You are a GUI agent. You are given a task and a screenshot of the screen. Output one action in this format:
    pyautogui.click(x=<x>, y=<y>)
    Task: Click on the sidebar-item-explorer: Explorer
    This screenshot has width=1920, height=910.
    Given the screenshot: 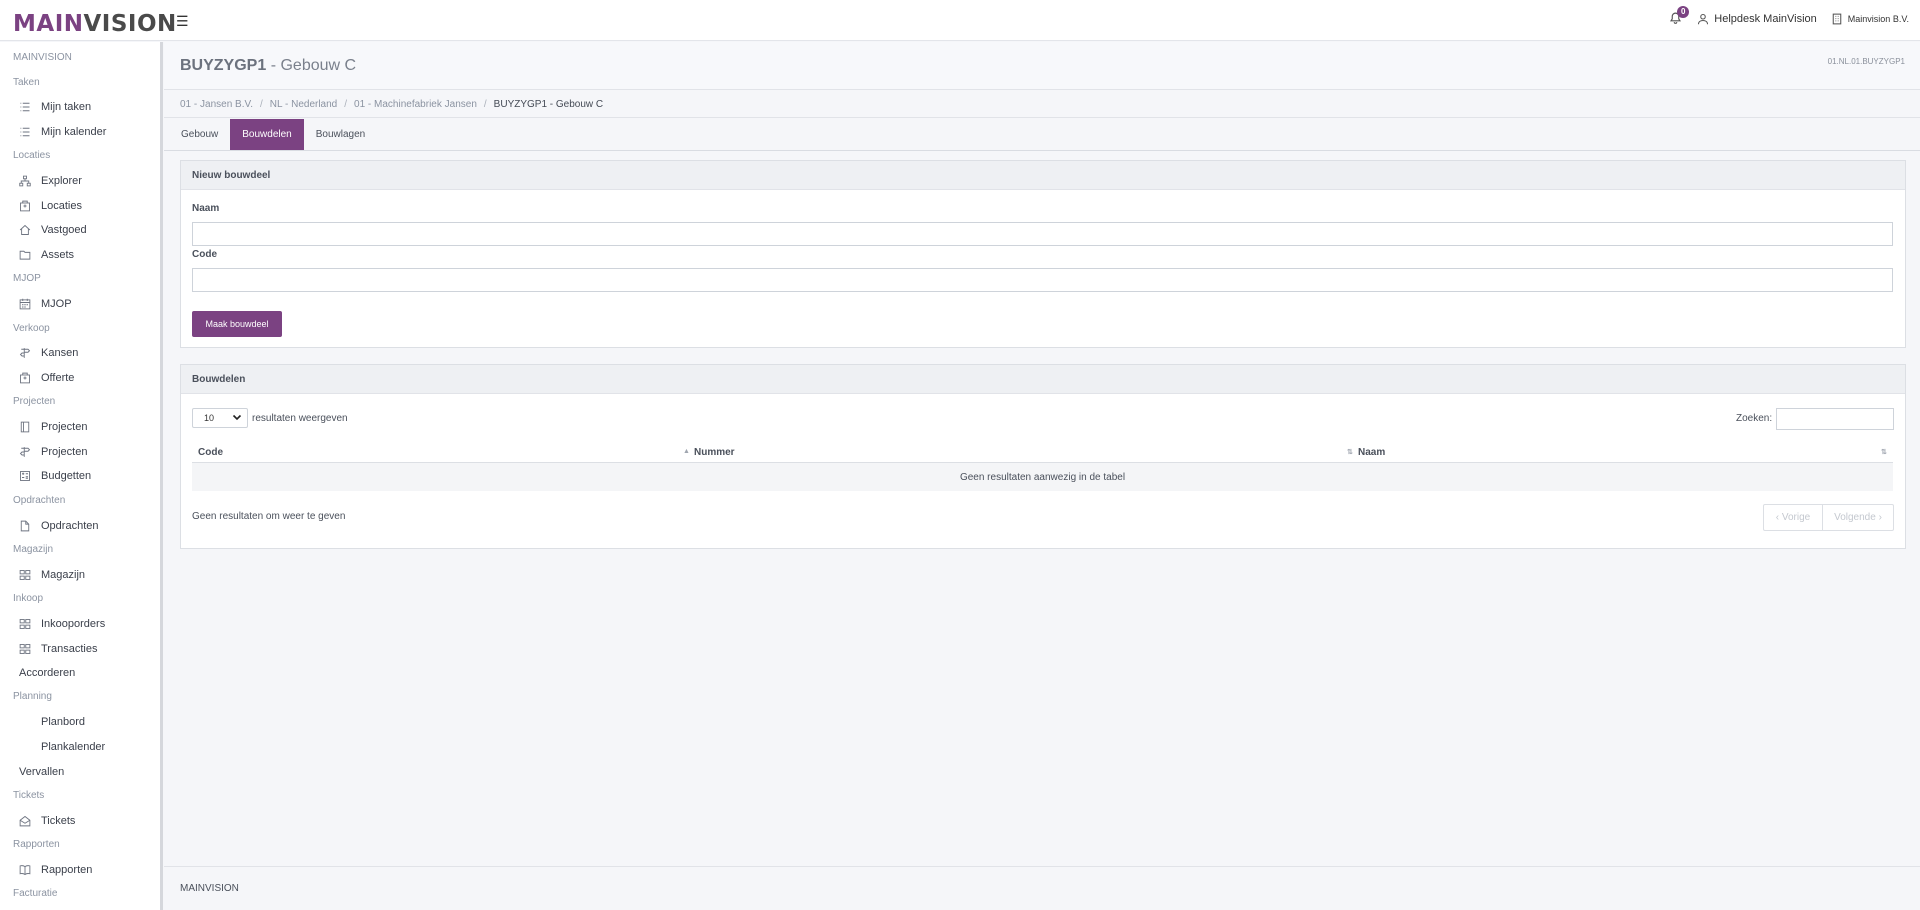 What is the action you would take?
    pyautogui.click(x=80, y=181)
    